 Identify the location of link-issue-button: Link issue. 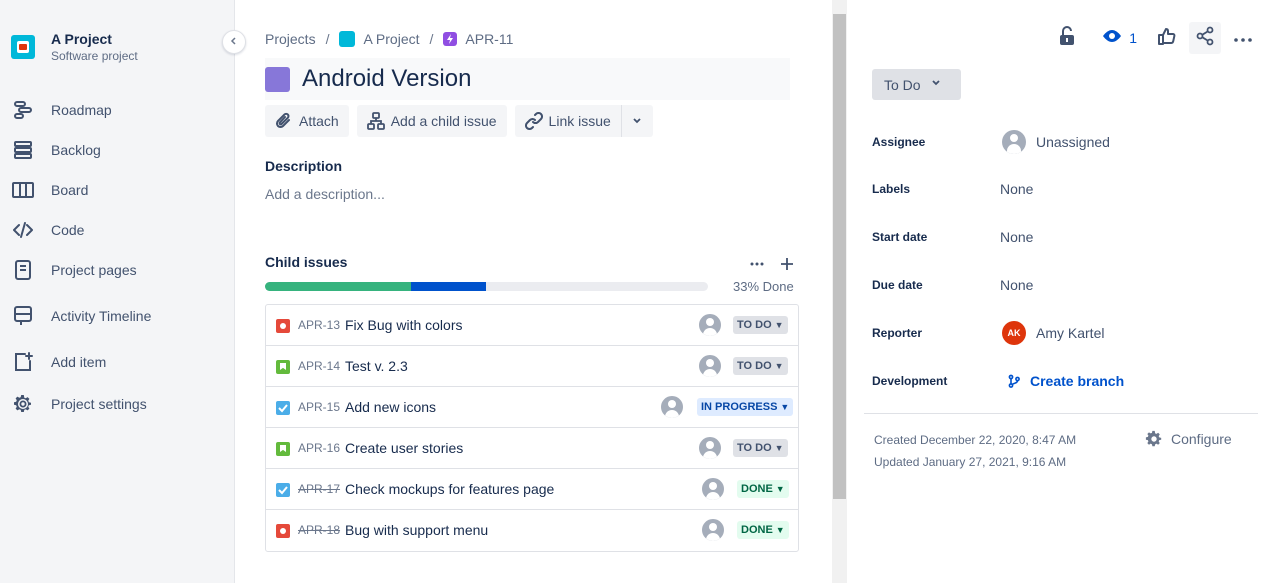
(567, 121).